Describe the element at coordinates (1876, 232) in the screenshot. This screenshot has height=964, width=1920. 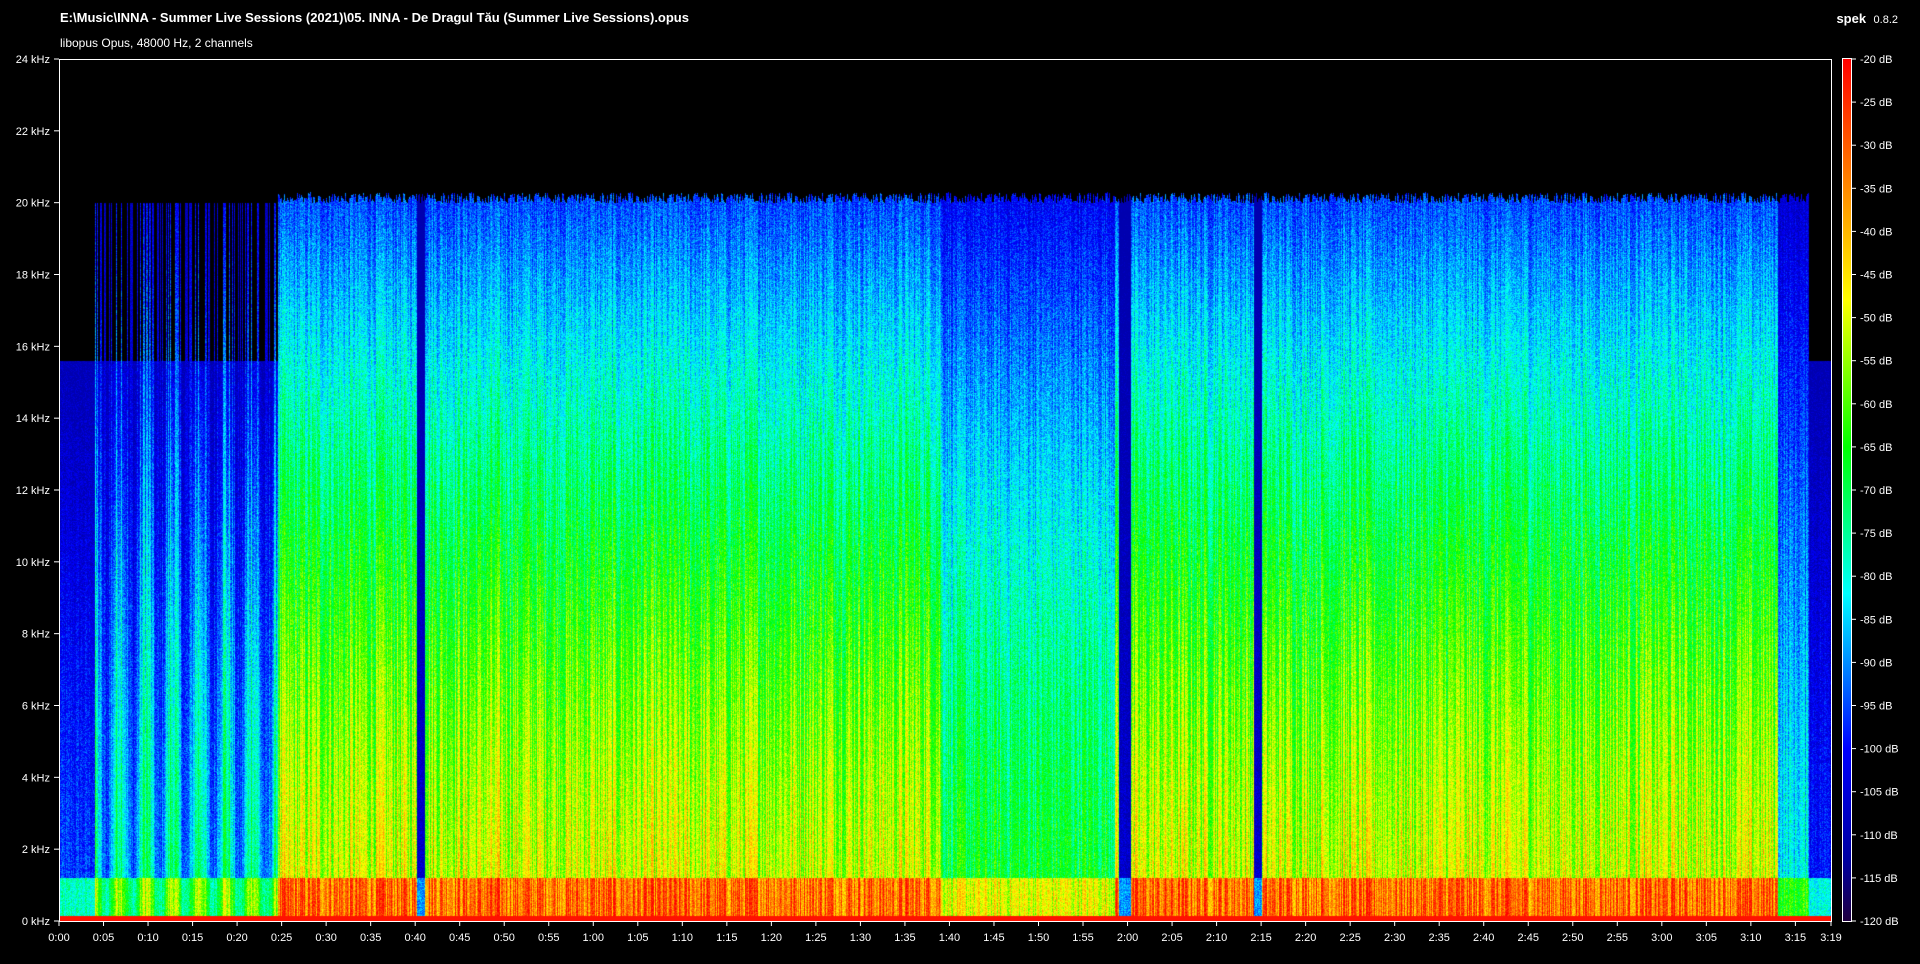
I see `db-tick-label: -40 dB` at that location.